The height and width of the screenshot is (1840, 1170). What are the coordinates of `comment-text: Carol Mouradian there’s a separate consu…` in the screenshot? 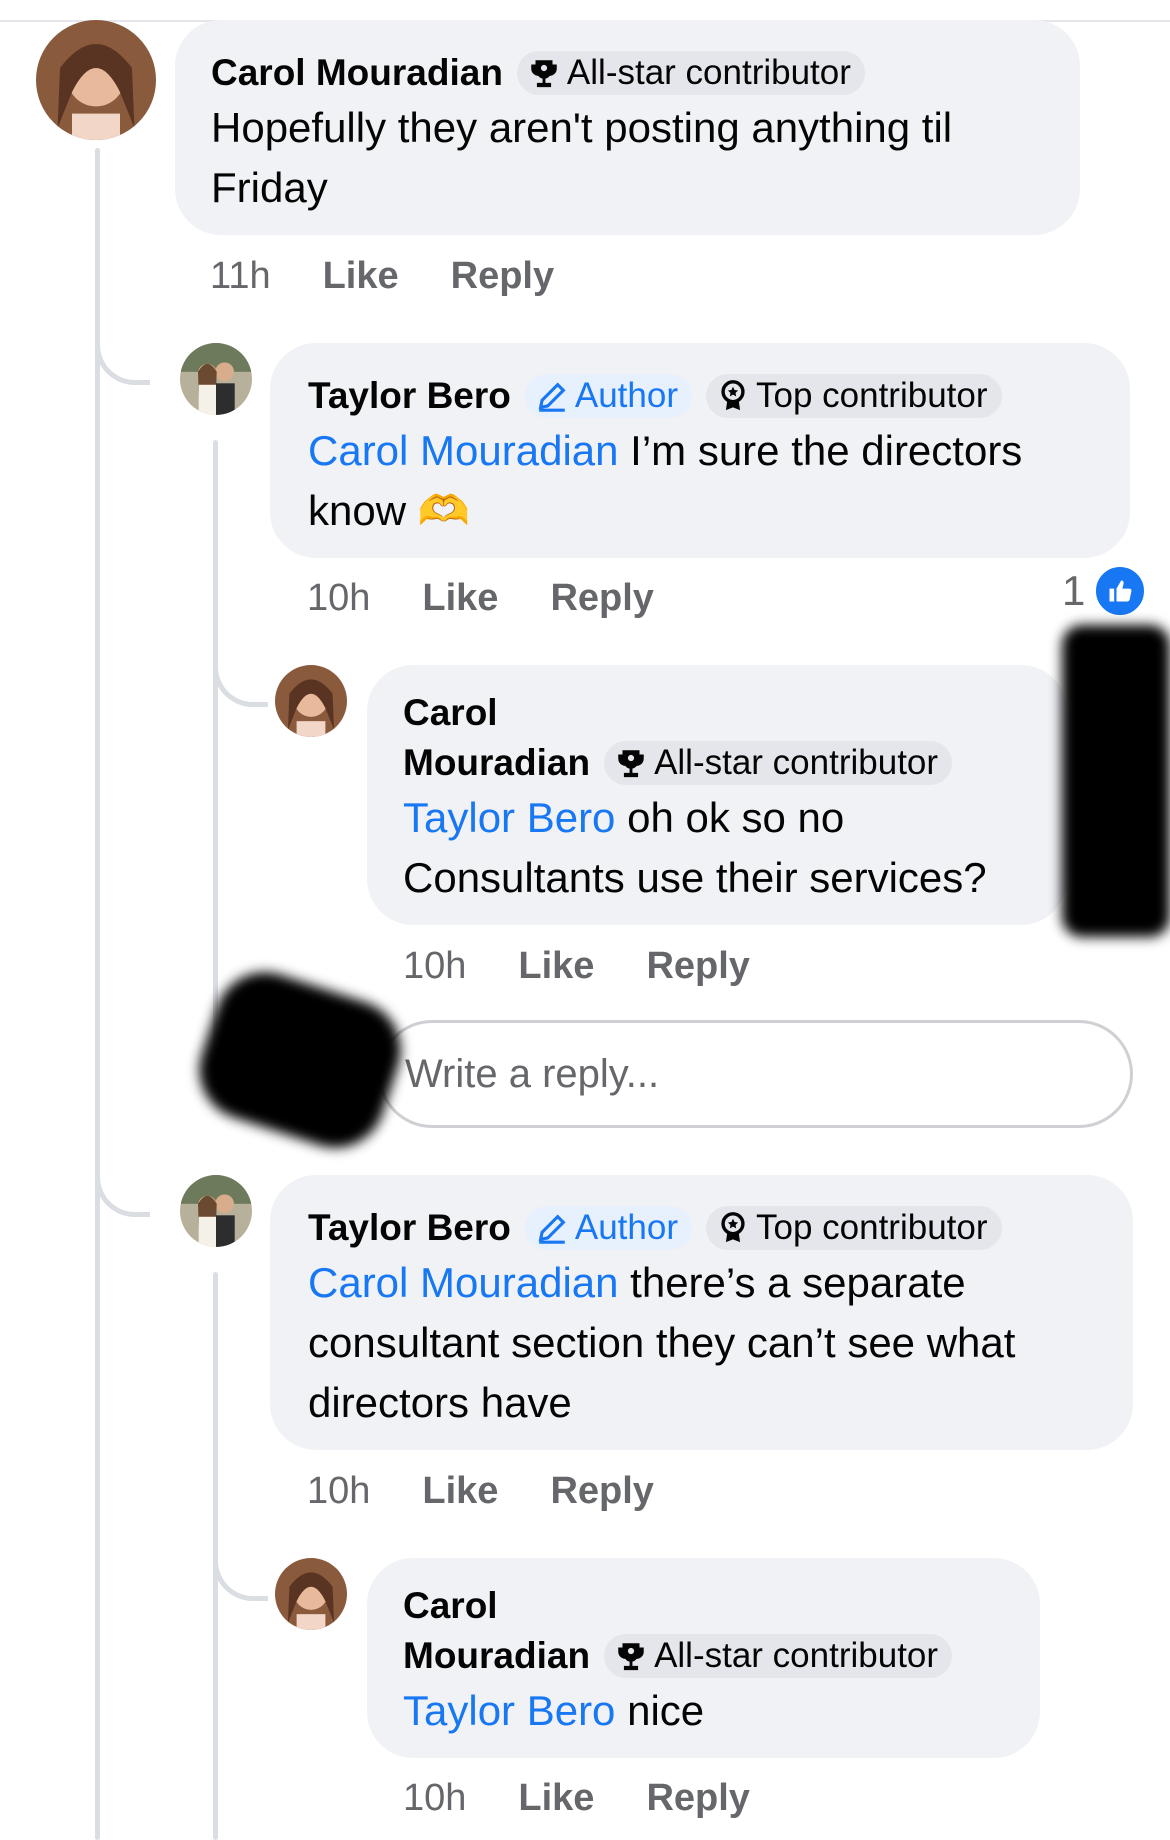 It's located at (705, 1343).